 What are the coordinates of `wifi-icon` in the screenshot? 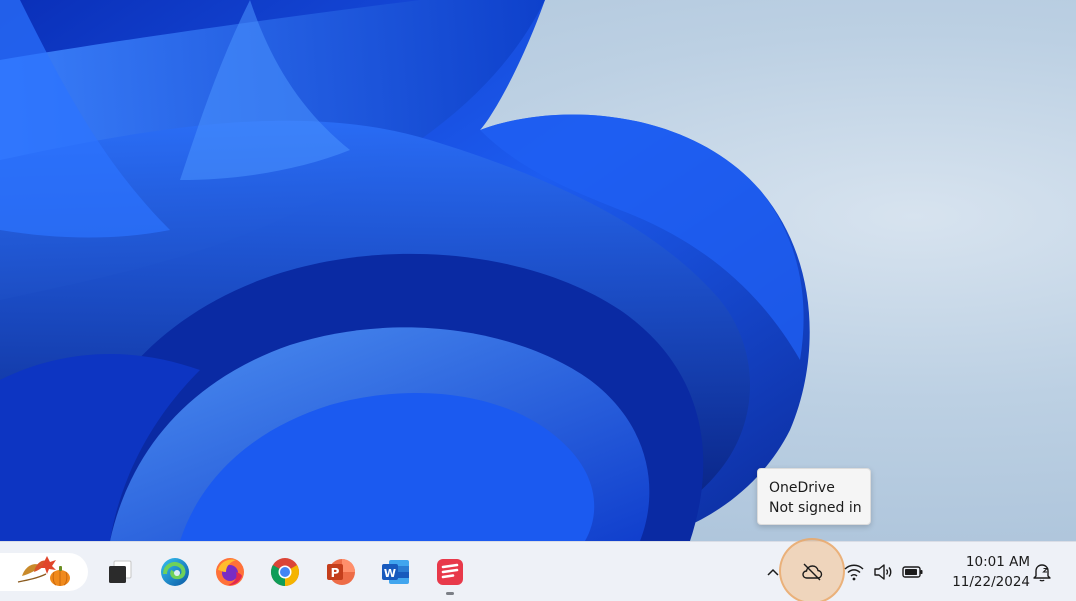 It's located at (854, 572).